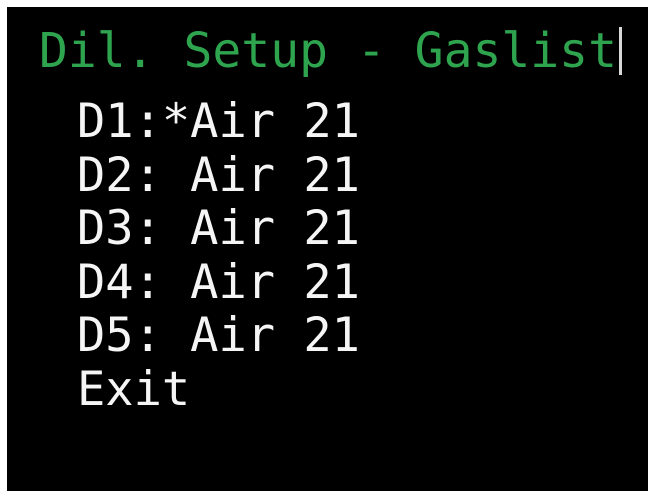  What do you see at coordinates (218, 122) in the screenshot?
I see `menu-item-d1: D1:*Air 21` at bounding box center [218, 122].